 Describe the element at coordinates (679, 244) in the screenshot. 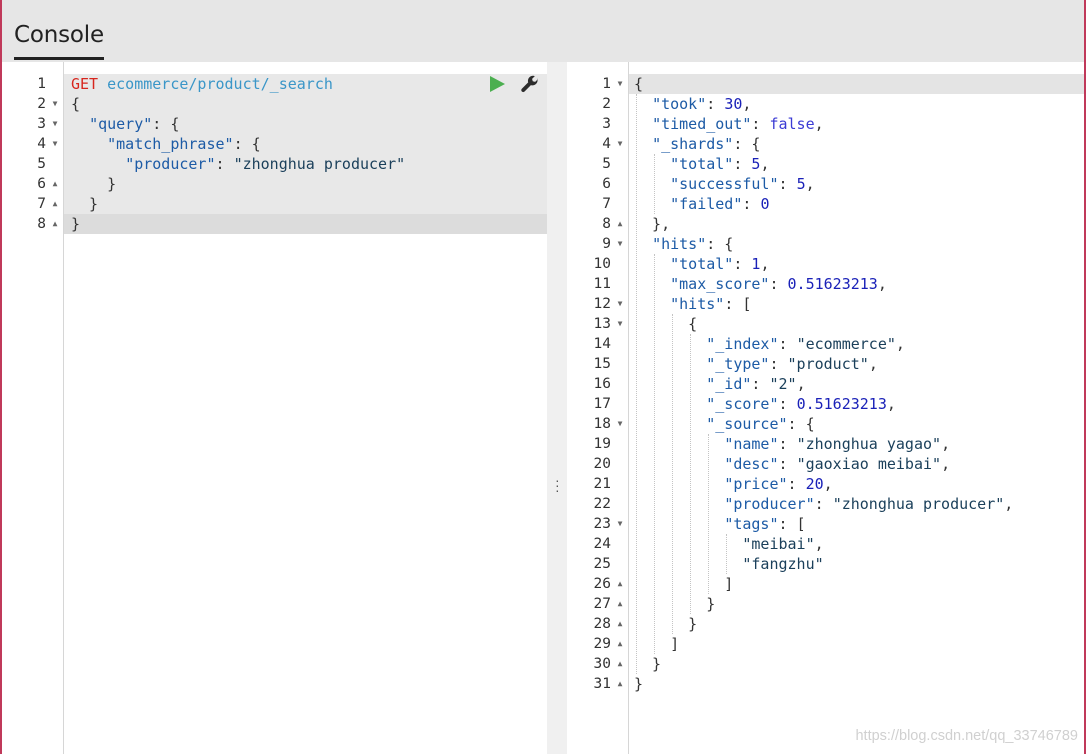

I see `token-key: "hits"` at that location.